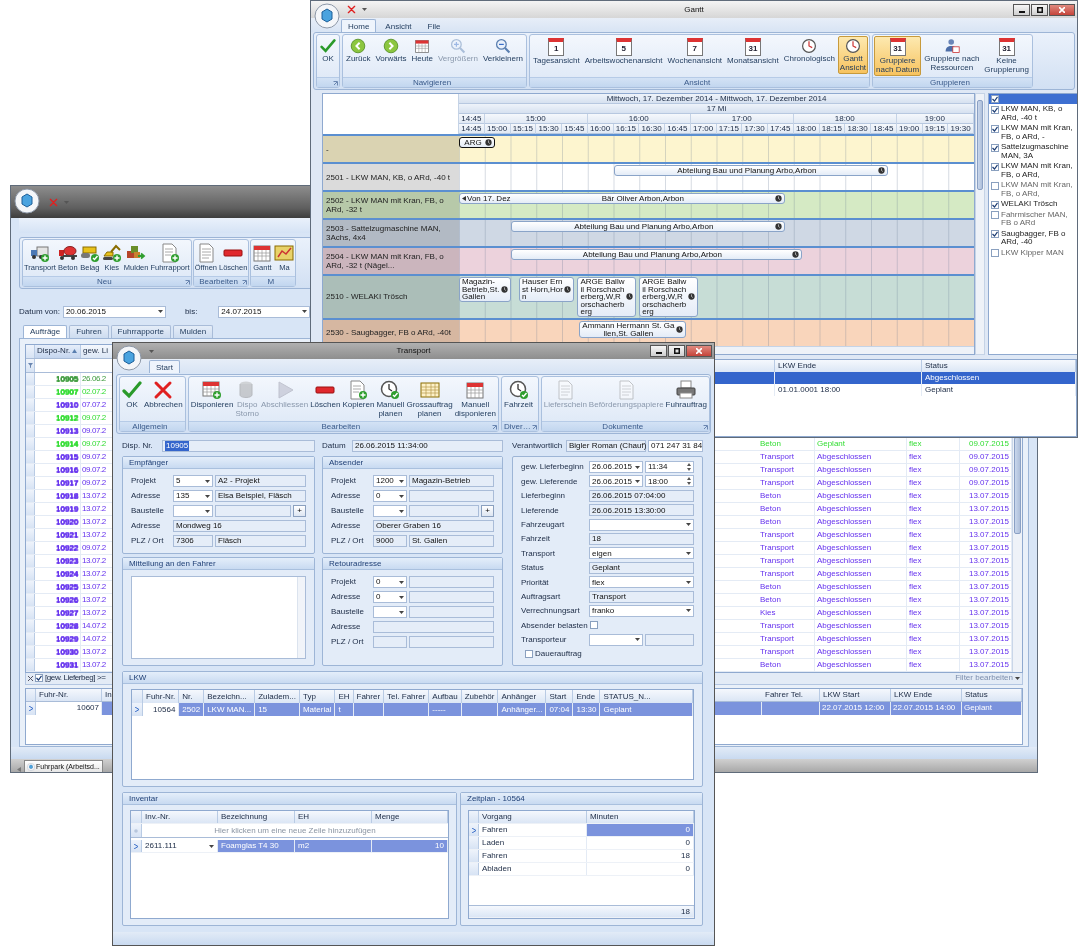 The image size is (1080, 948). What do you see at coordinates (193, 331) in the screenshot?
I see `tab: Mulden` at bounding box center [193, 331].